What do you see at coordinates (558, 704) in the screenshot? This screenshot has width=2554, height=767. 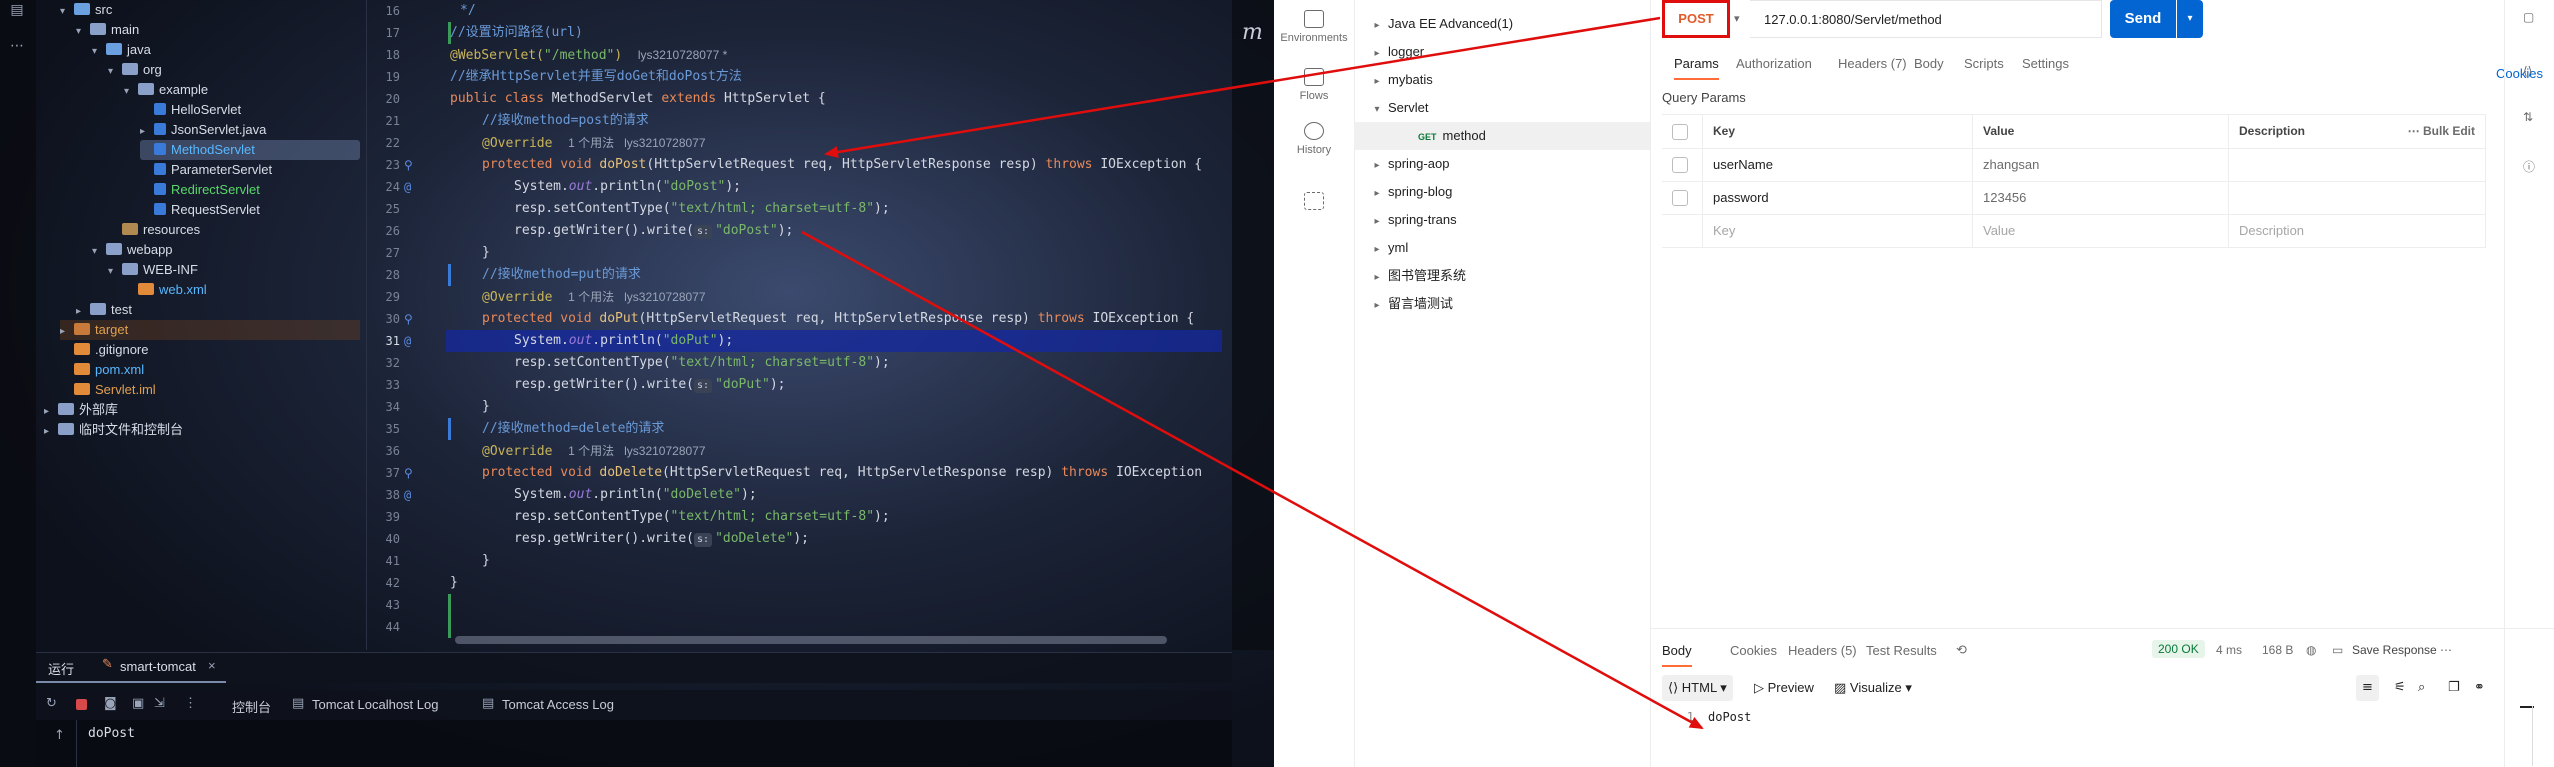 I see `tab-access-log: Tomcat Access Log` at bounding box center [558, 704].